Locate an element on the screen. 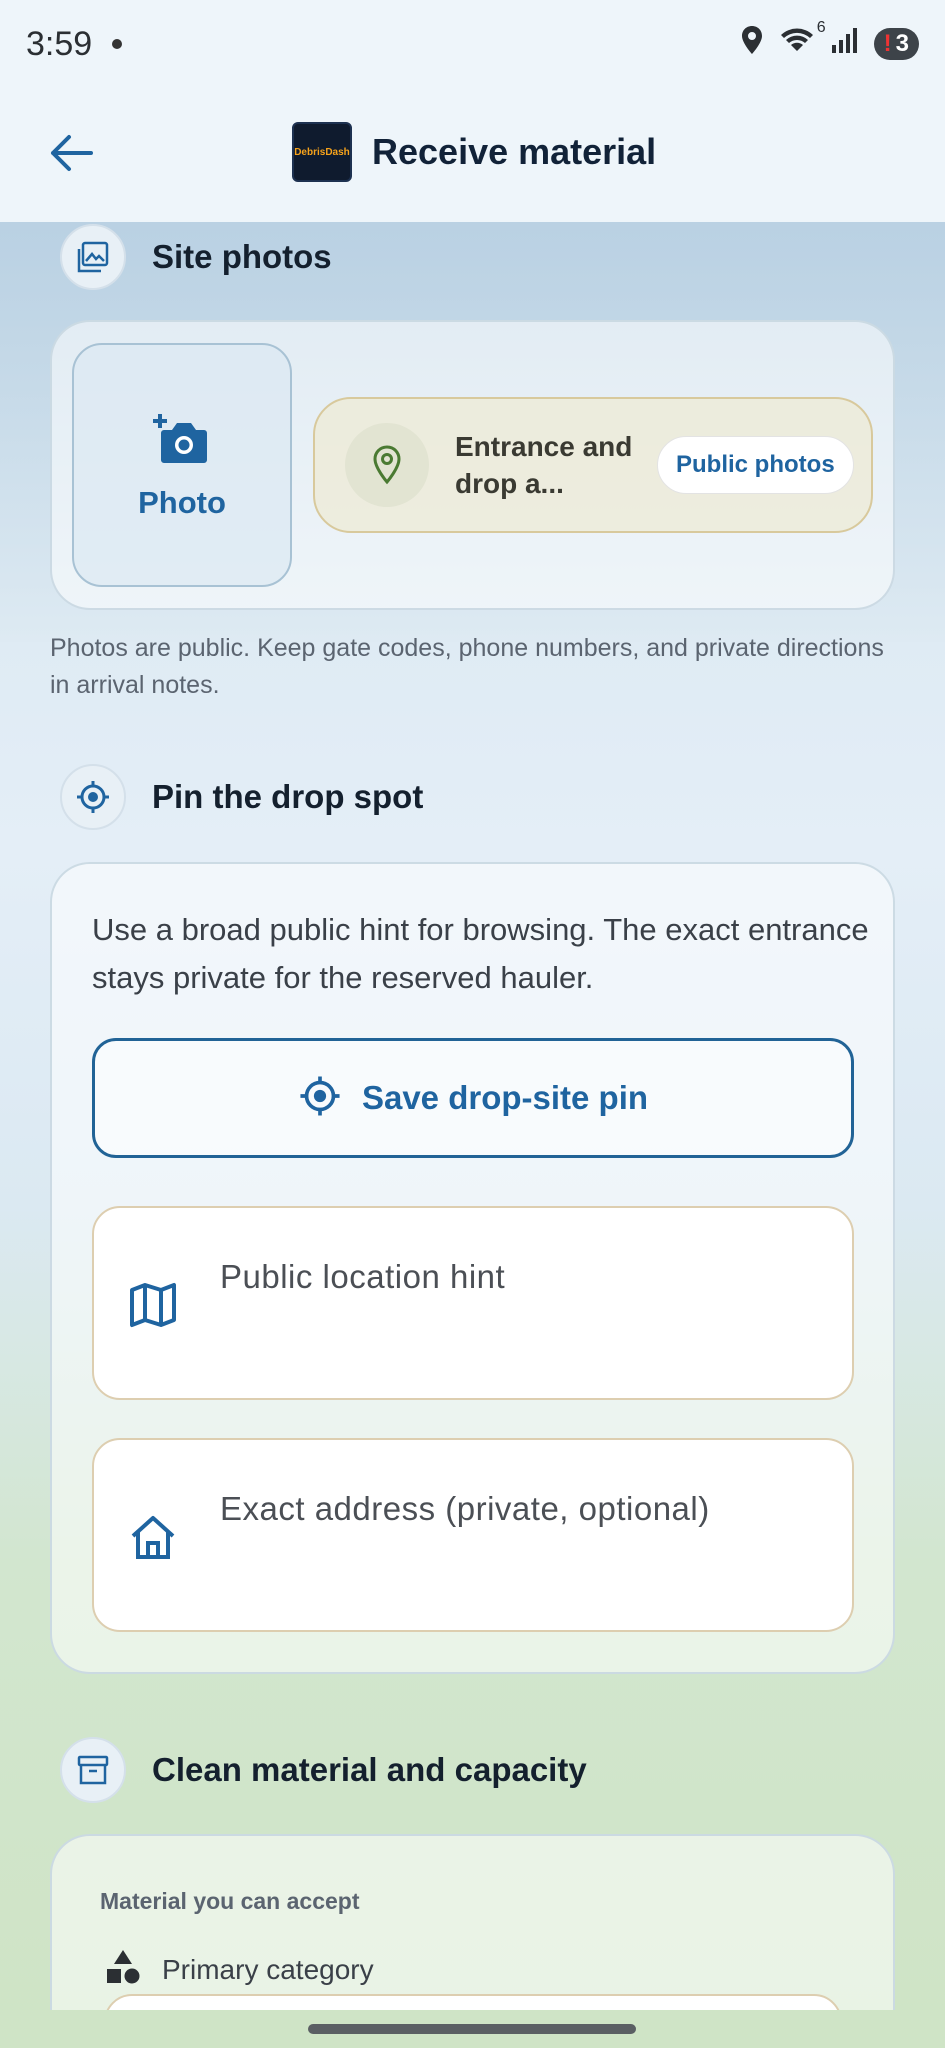  battery-warning: ! is located at coordinates (887, 43).